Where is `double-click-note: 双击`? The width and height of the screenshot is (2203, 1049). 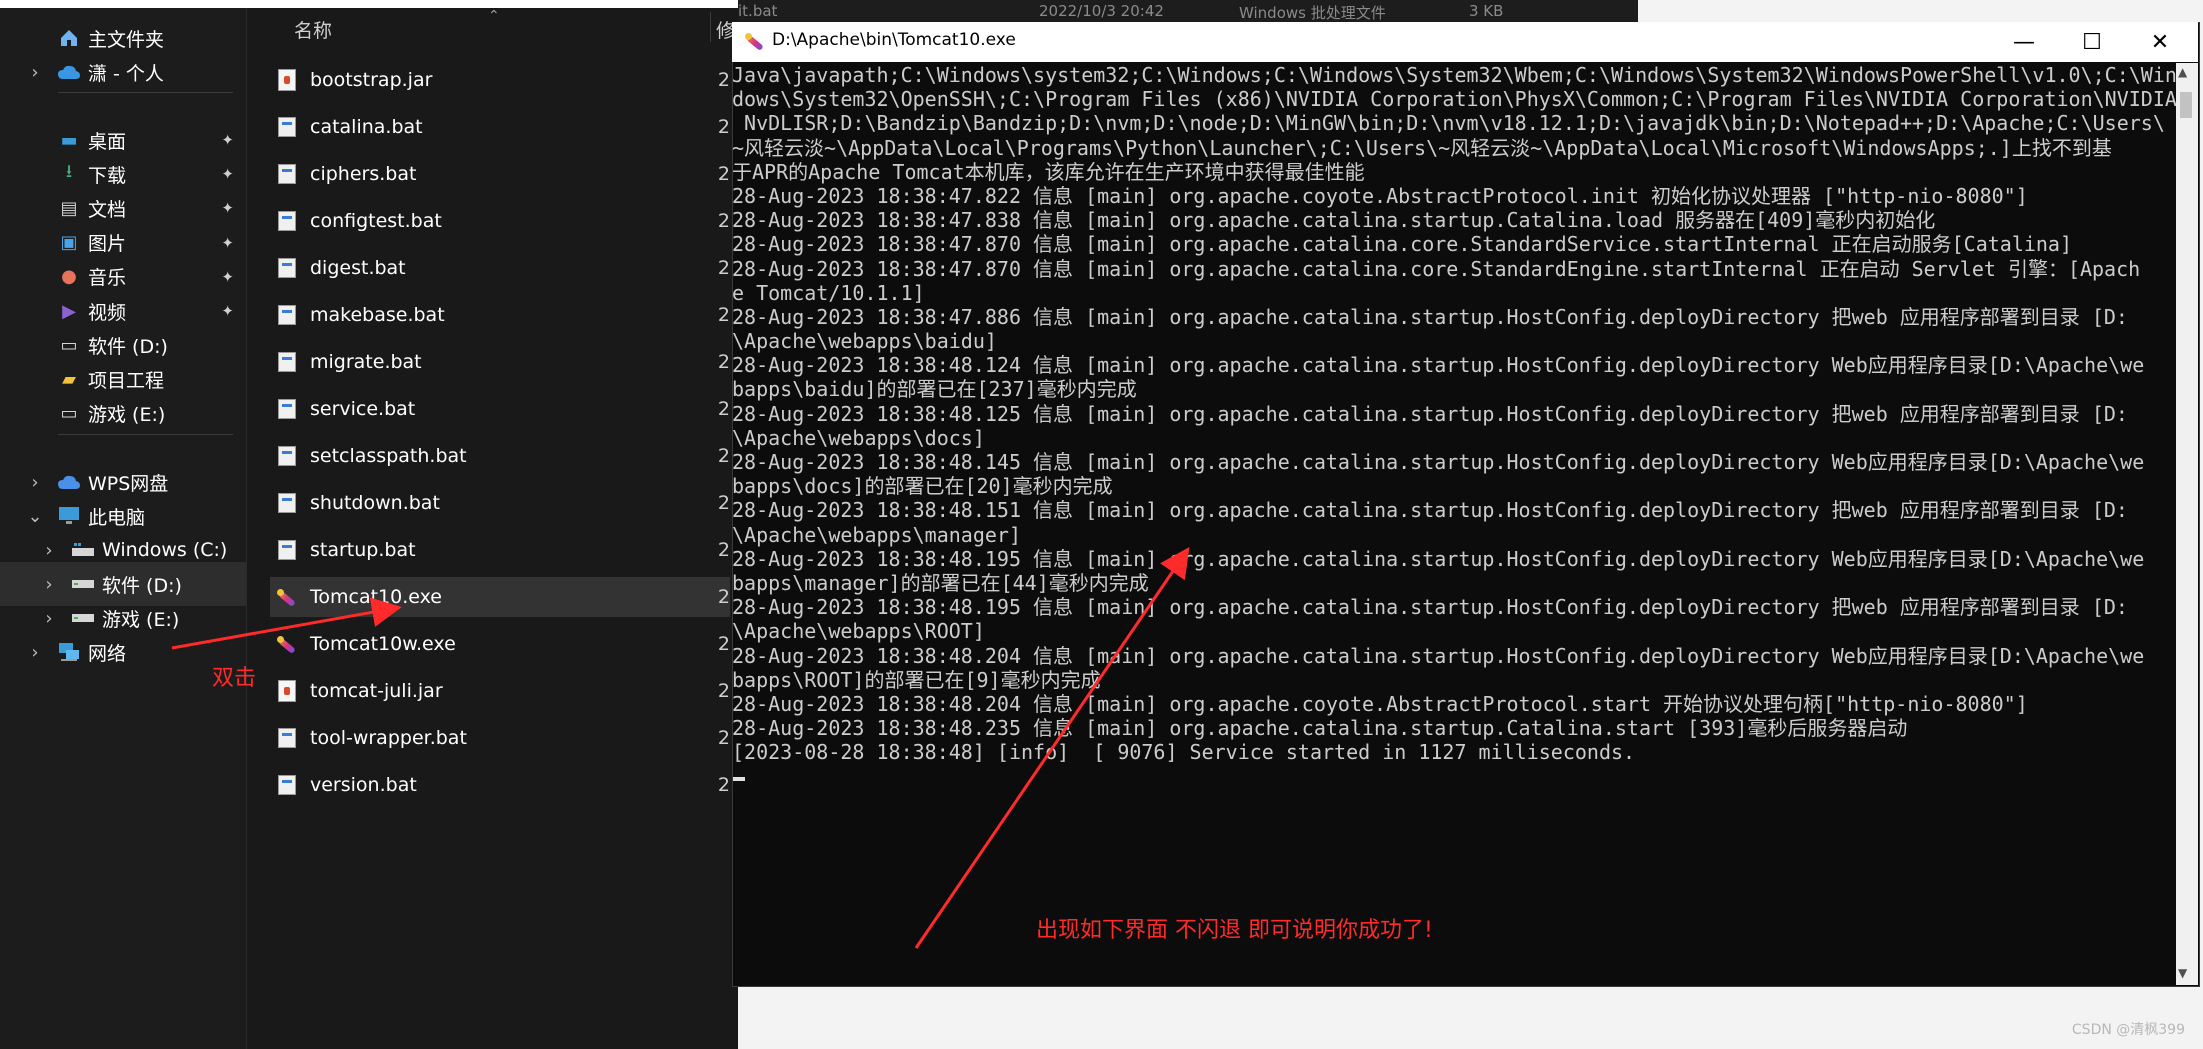
double-click-note: 双击 is located at coordinates (234, 678).